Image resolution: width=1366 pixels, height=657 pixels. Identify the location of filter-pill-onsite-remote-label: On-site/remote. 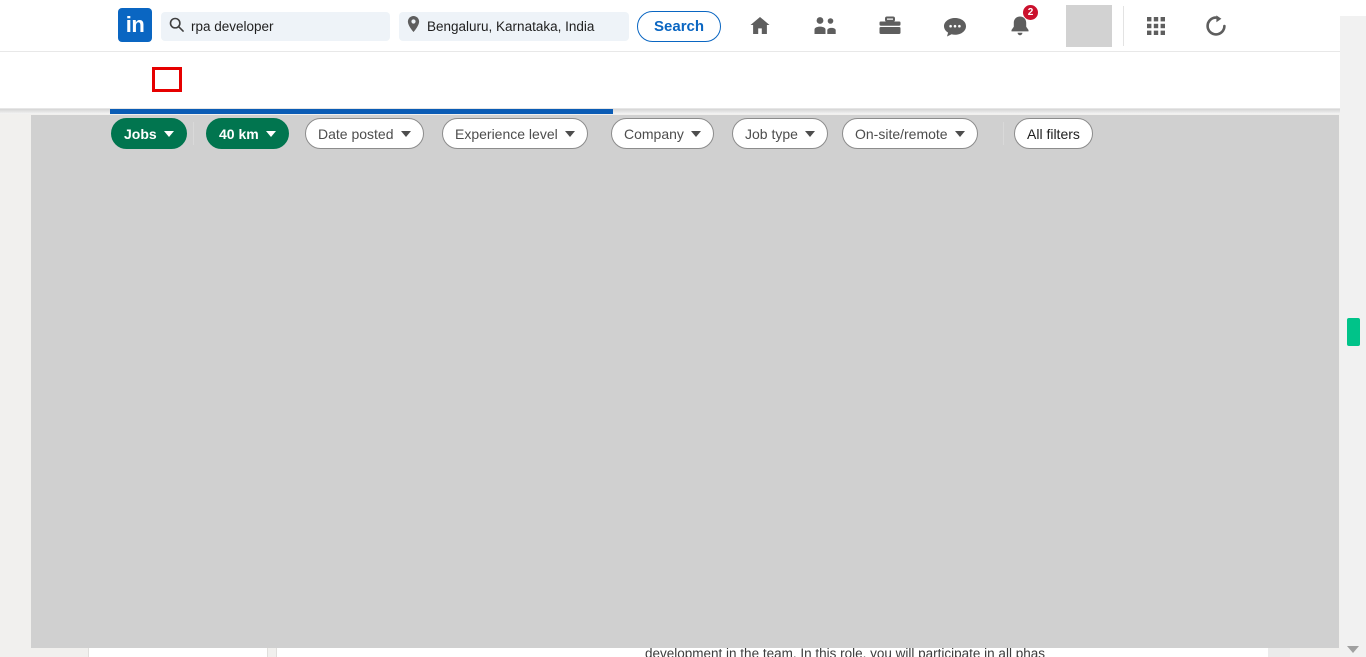
(901, 133).